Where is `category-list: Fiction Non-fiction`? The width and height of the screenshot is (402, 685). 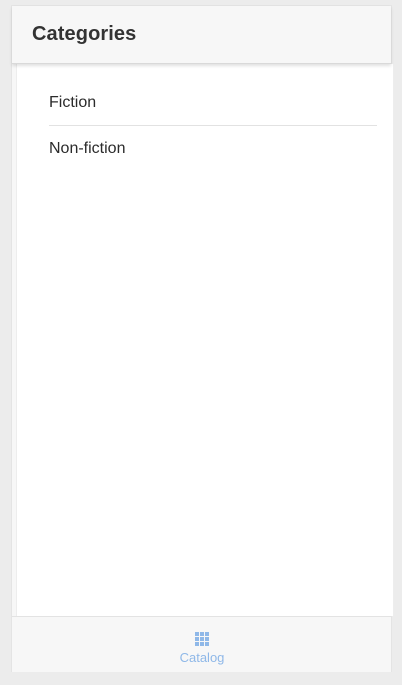
category-list: Fiction Non-fiction is located at coordinates (213, 125).